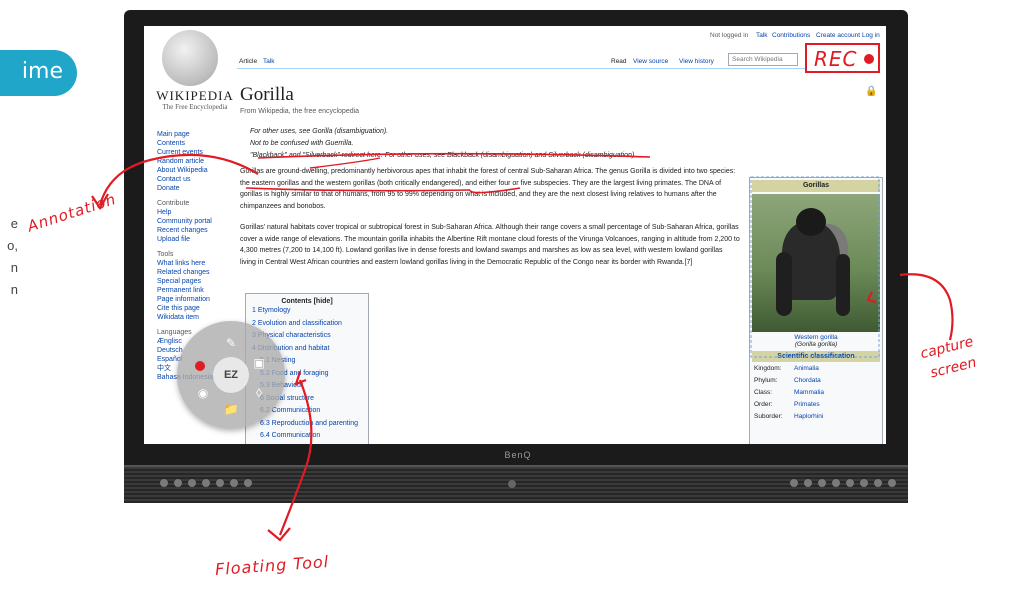 The width and height of the screenshot is (1011, 598). What do you see at coordinates (185, 281) in the screenshot?
I see `sidebar-item-special-pages: Special pages` at bounding box center [185, 281].